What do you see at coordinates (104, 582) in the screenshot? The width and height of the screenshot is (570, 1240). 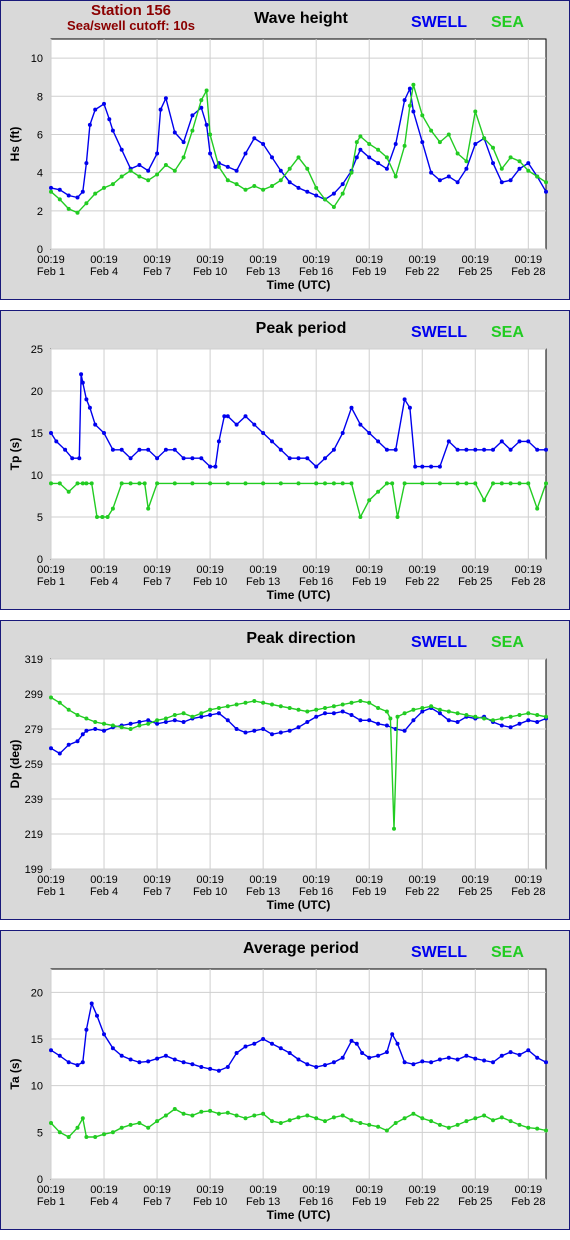 I see `x-tick-date: Feb 4` at bounding box center [104, 582].